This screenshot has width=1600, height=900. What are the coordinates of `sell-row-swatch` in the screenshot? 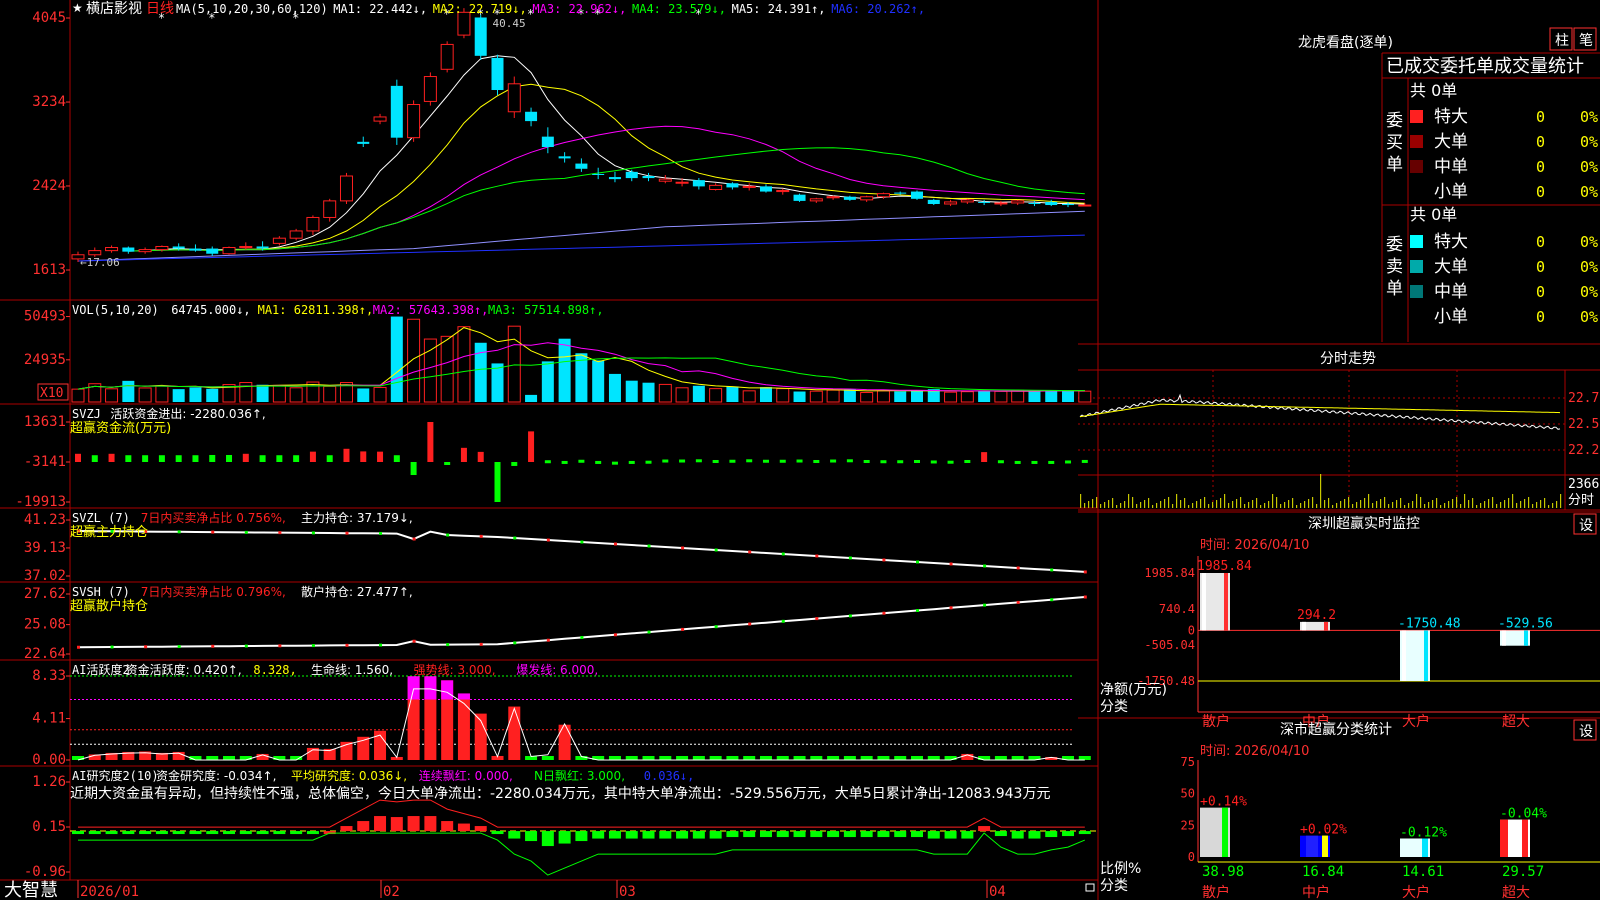 It's located at (1416, 241).